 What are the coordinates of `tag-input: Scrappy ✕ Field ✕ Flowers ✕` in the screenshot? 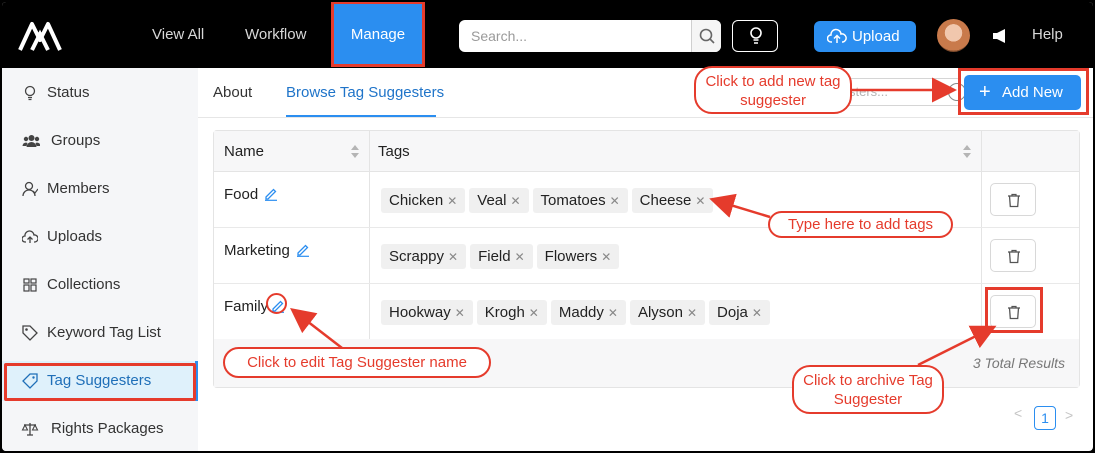 It's located at (500, 256).